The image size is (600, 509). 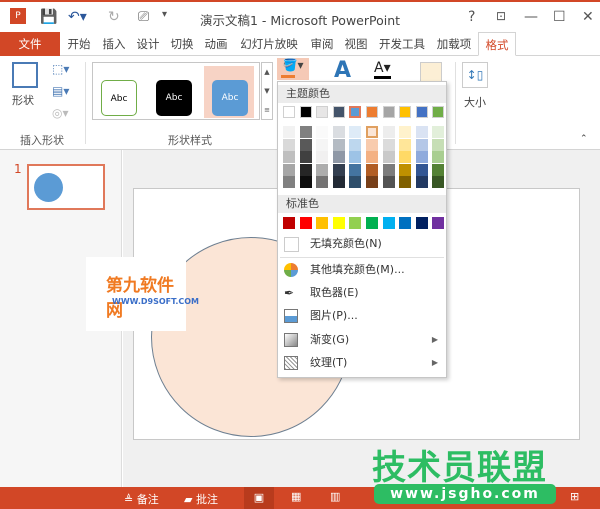 I want to click on tab-format: 格式, so click(x=497, y=44).